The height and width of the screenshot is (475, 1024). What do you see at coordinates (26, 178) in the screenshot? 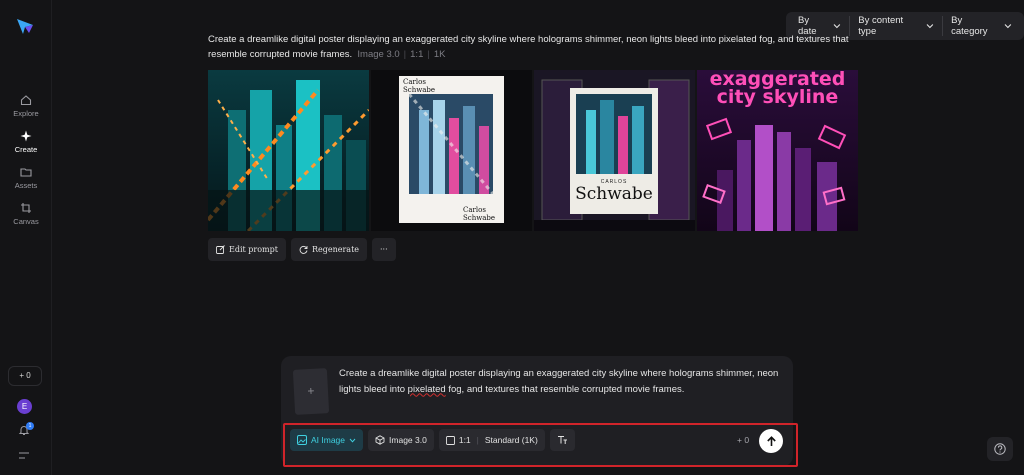
I see `sidebar-item-assets: Assets` at bounding box center [26, 178].